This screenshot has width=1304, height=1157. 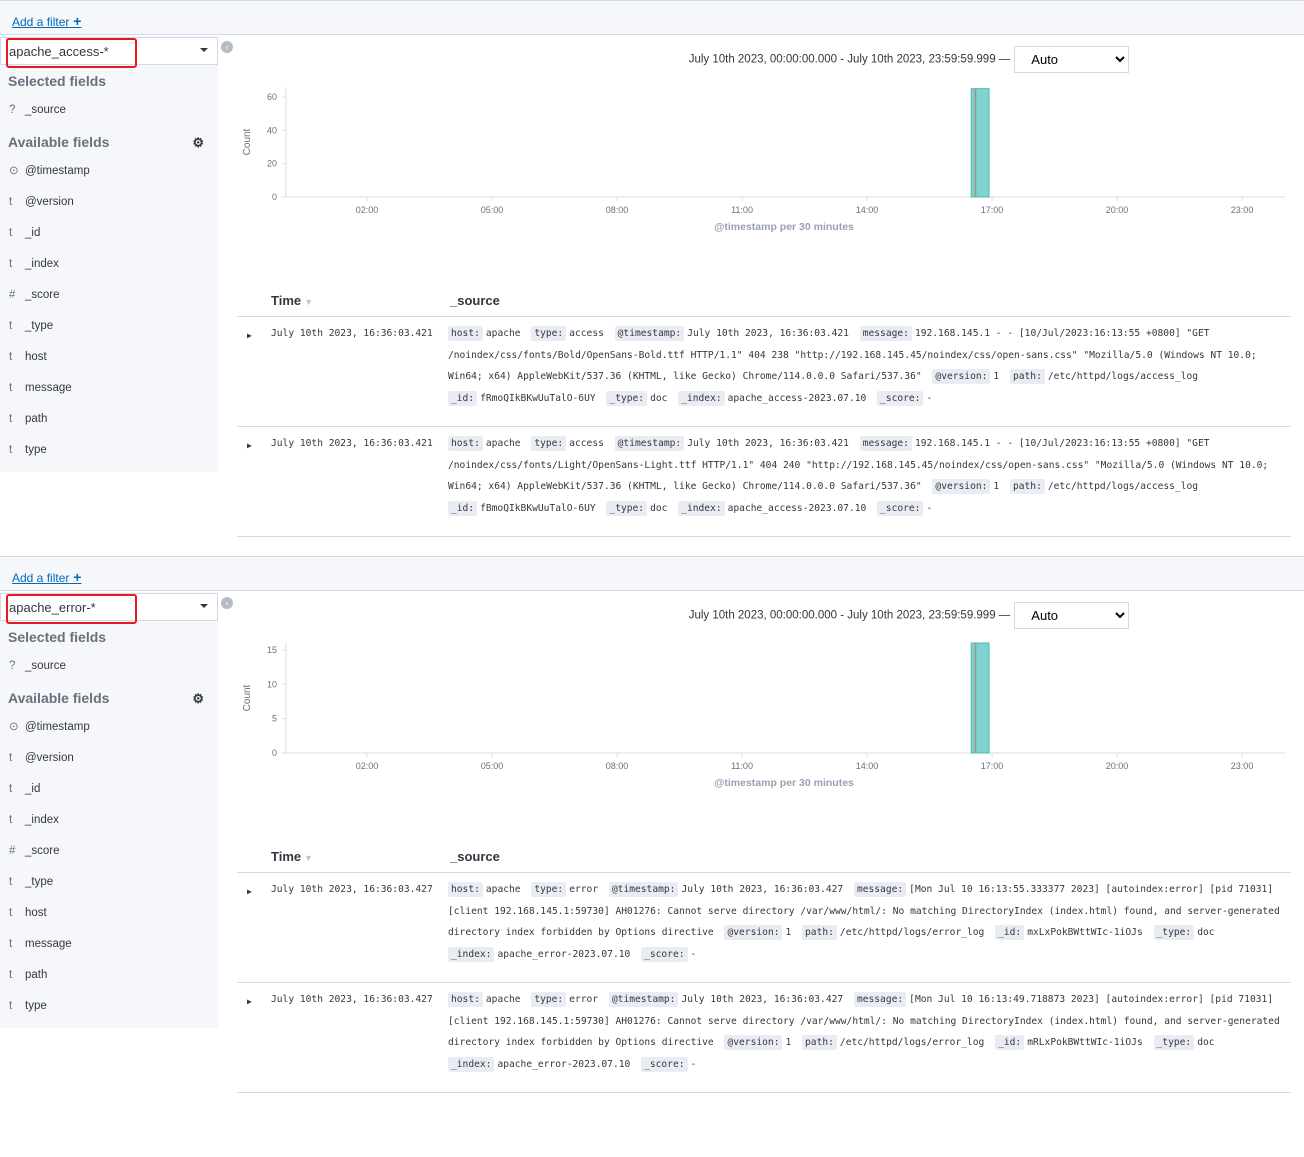 What do you see at coordinates (992, 210) in the screenshot?
I see `x-tick-label: 17:00` at bounding box center [992, 210].